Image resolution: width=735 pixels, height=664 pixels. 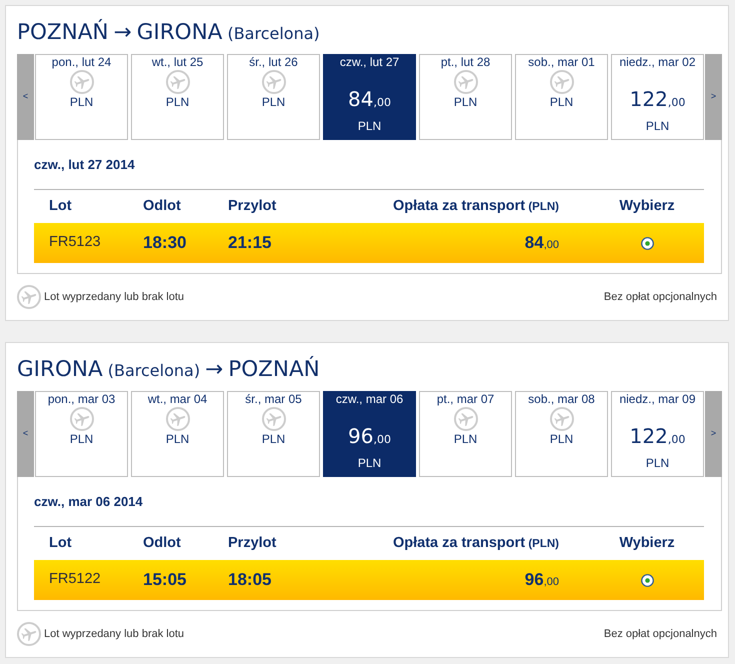 What do you see at coordinates (82, 62) in the screenshot?
I see `date-label: pon., lut 24` at bounding box center [82, 62].